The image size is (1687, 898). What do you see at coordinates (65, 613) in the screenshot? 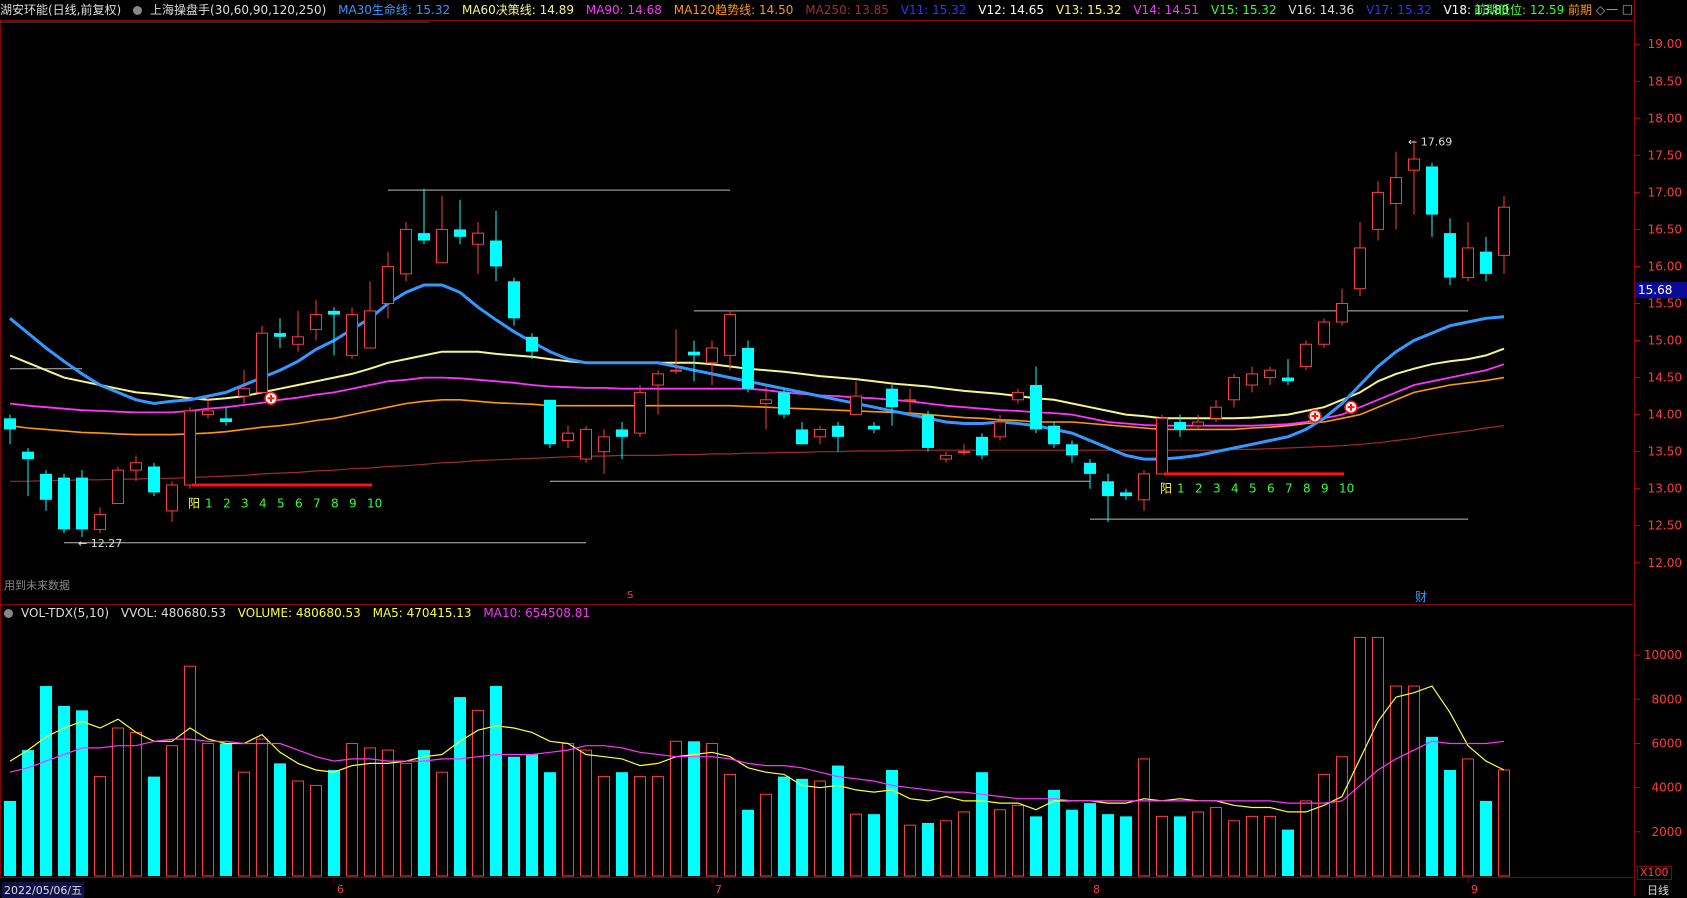
I see `volume-indicator-name: VOL-TDX(5,10)` at bounding box center [65, 613].